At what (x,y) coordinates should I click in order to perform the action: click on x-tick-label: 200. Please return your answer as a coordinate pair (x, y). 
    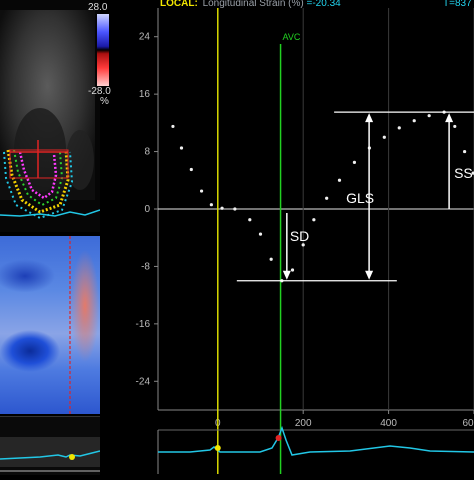
    Looking at the image, I should click on (303, 423).